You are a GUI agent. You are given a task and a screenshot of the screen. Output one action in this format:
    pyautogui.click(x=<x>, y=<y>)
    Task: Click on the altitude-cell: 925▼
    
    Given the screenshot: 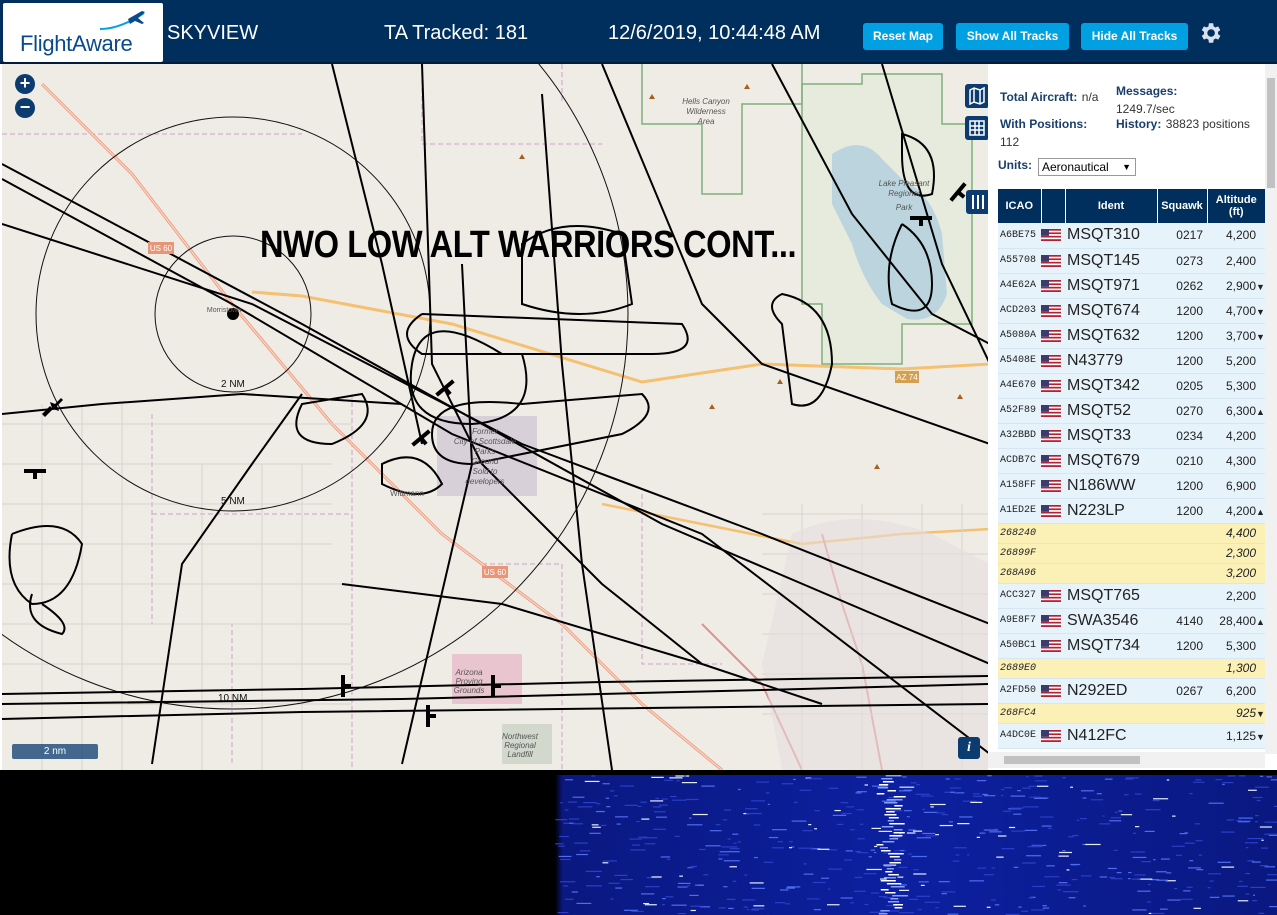 What is the action you would take?
    pyautogui.click(x=1236, y=713)
    